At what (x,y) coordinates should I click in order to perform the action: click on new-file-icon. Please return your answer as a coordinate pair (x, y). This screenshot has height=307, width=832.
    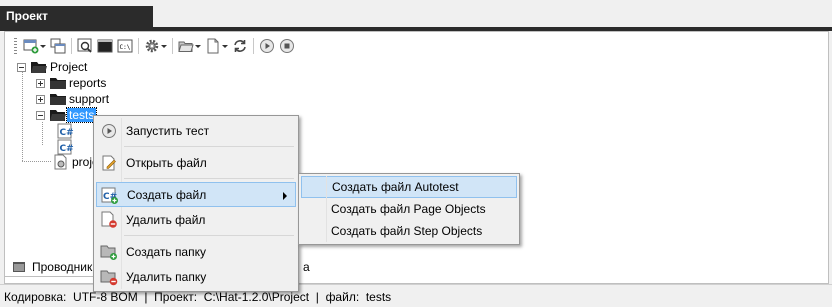
    Looking at the image, I should click on (213, 46).